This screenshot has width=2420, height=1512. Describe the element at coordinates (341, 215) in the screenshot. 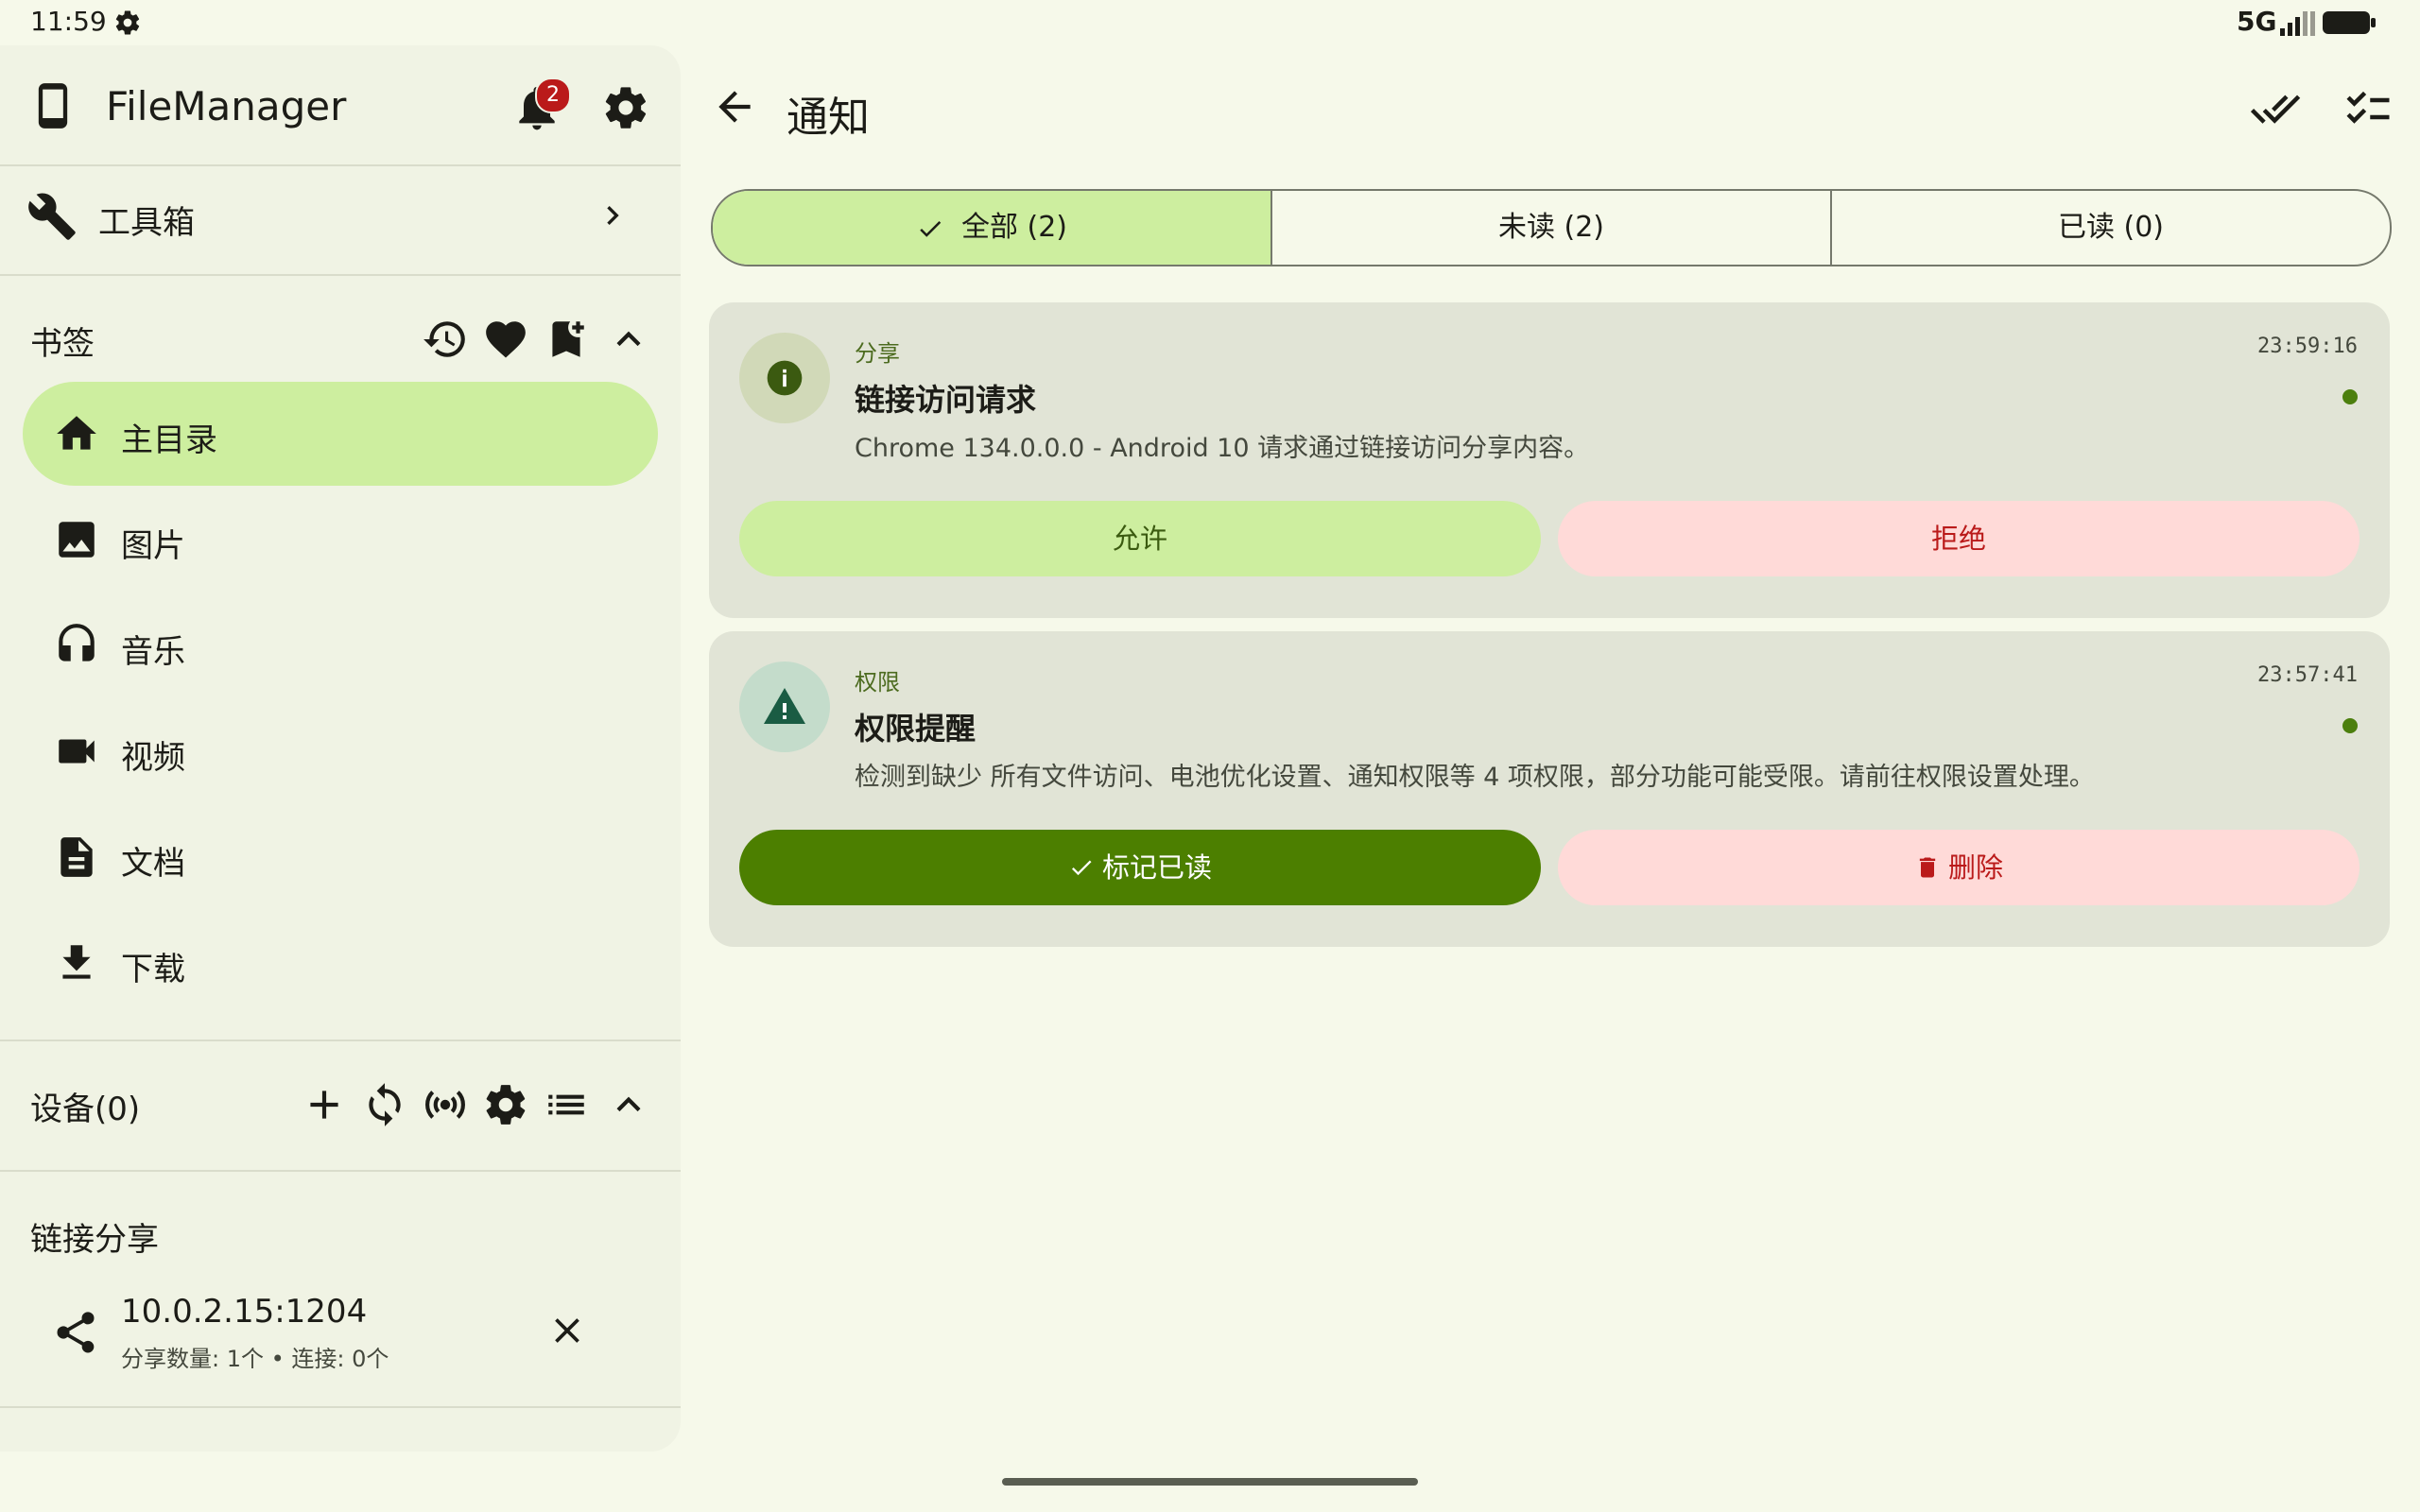

I see `toolbox-row: 工具箱` at that location.